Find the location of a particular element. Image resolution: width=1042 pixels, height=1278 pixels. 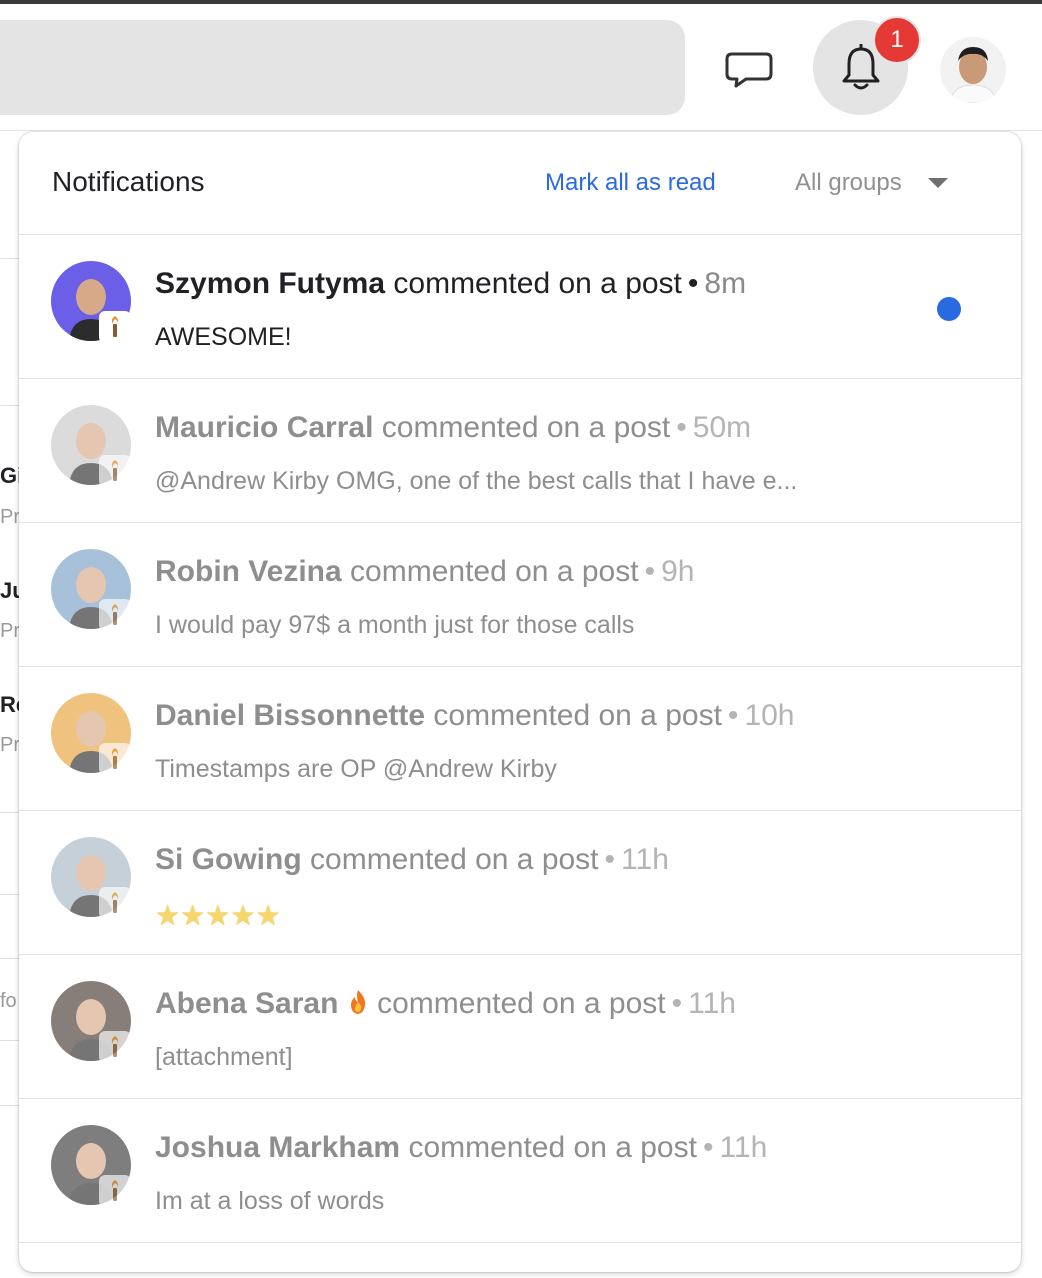

notification-snippet: Im at a loss of words is located at coordinates (270, 1201).